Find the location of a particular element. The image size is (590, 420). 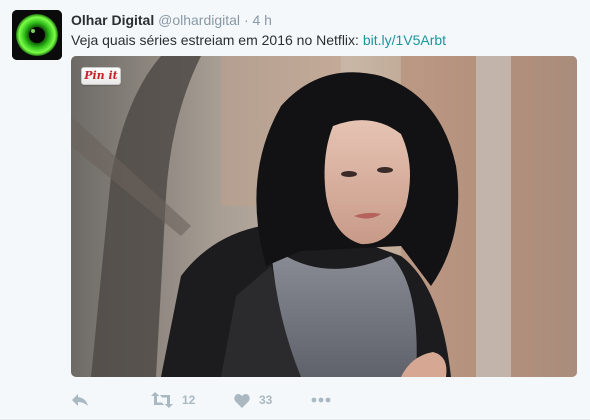

tweet-actions: 12 33 is located at coordinates (231, 400).